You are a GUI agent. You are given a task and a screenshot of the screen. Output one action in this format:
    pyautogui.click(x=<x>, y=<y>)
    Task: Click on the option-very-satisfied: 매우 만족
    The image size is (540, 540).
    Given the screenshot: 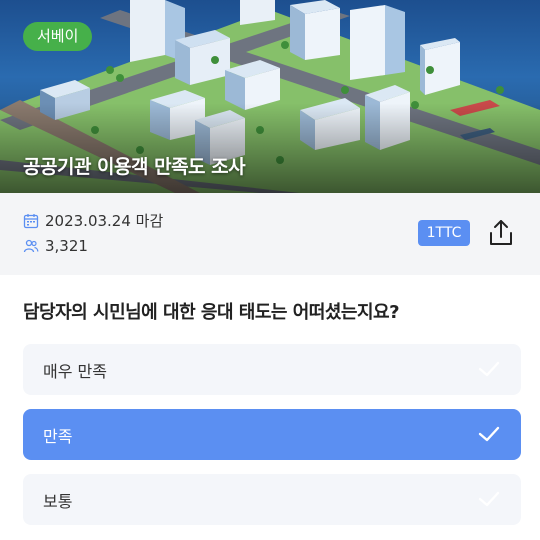 What is the action you would take?
    pyautogui.click(x=272, y=369)
    